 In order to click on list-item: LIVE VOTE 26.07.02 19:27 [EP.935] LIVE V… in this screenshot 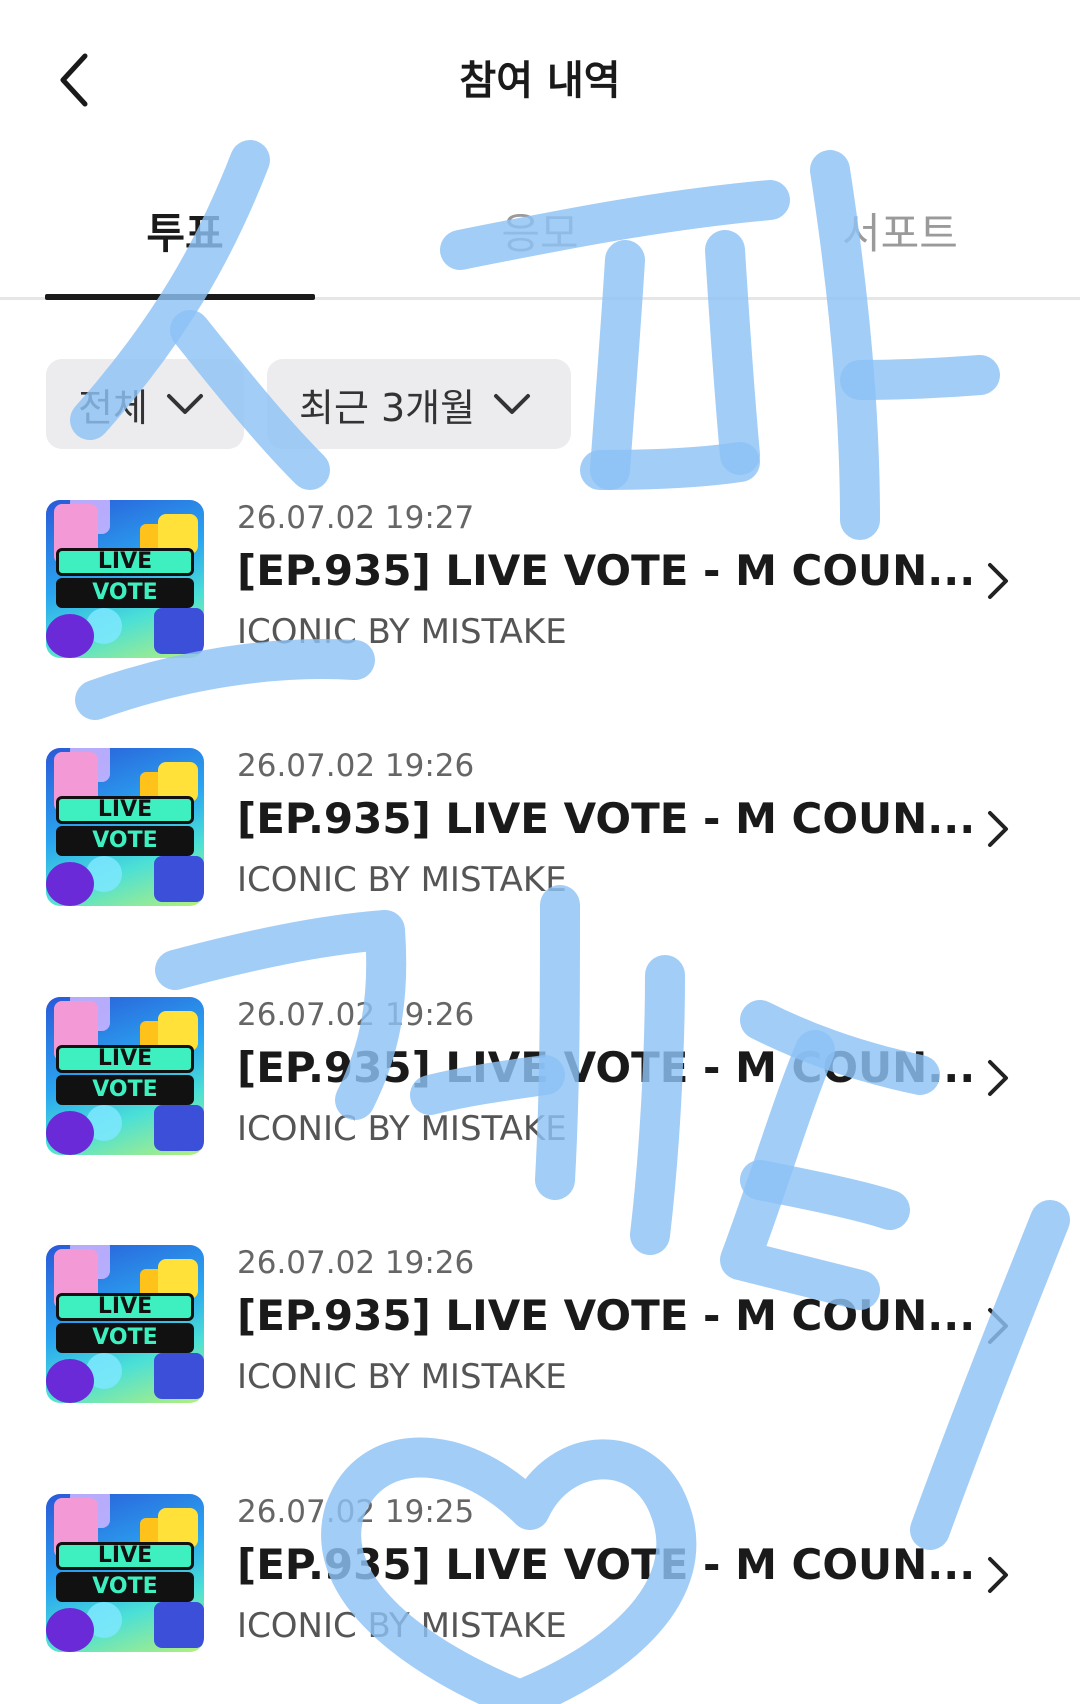, I will do `click(540, 600)`.